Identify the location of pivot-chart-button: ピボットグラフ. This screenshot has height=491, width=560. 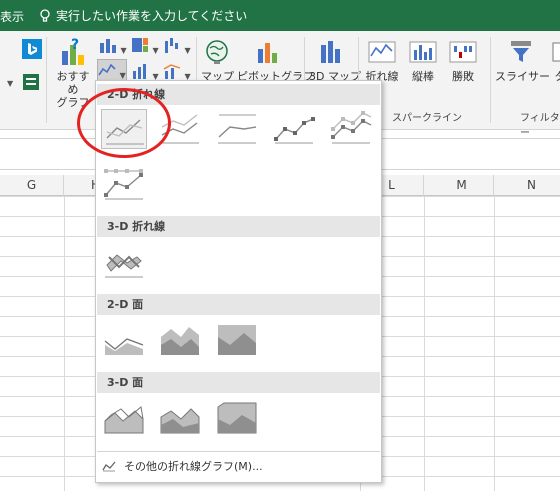
(275, 61).